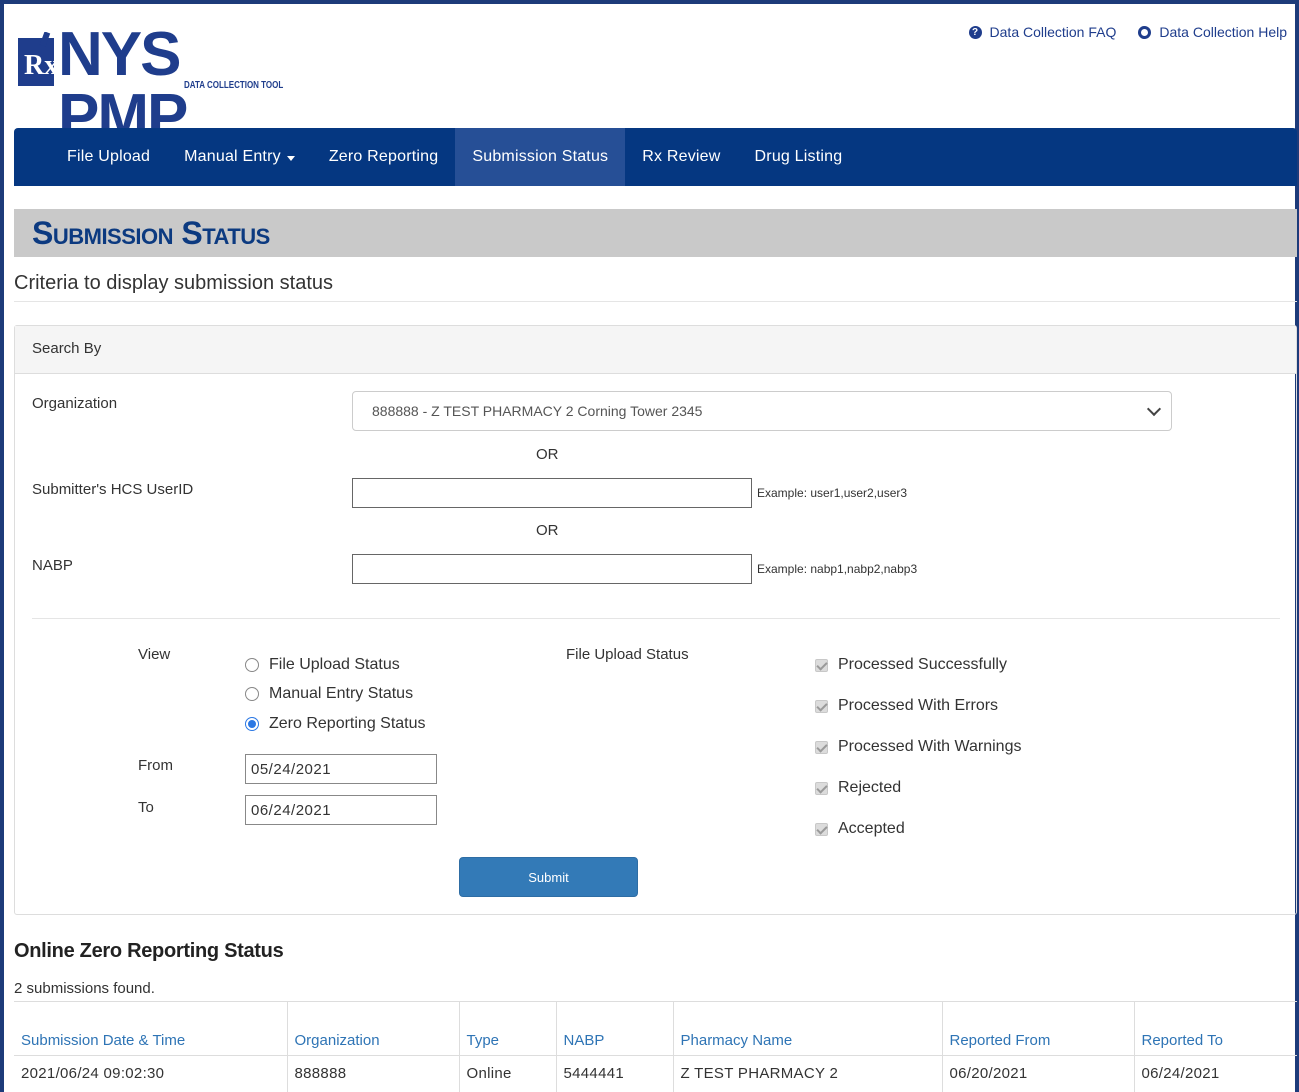  I want to click on chevron-down-icon, so click(1154, 409).